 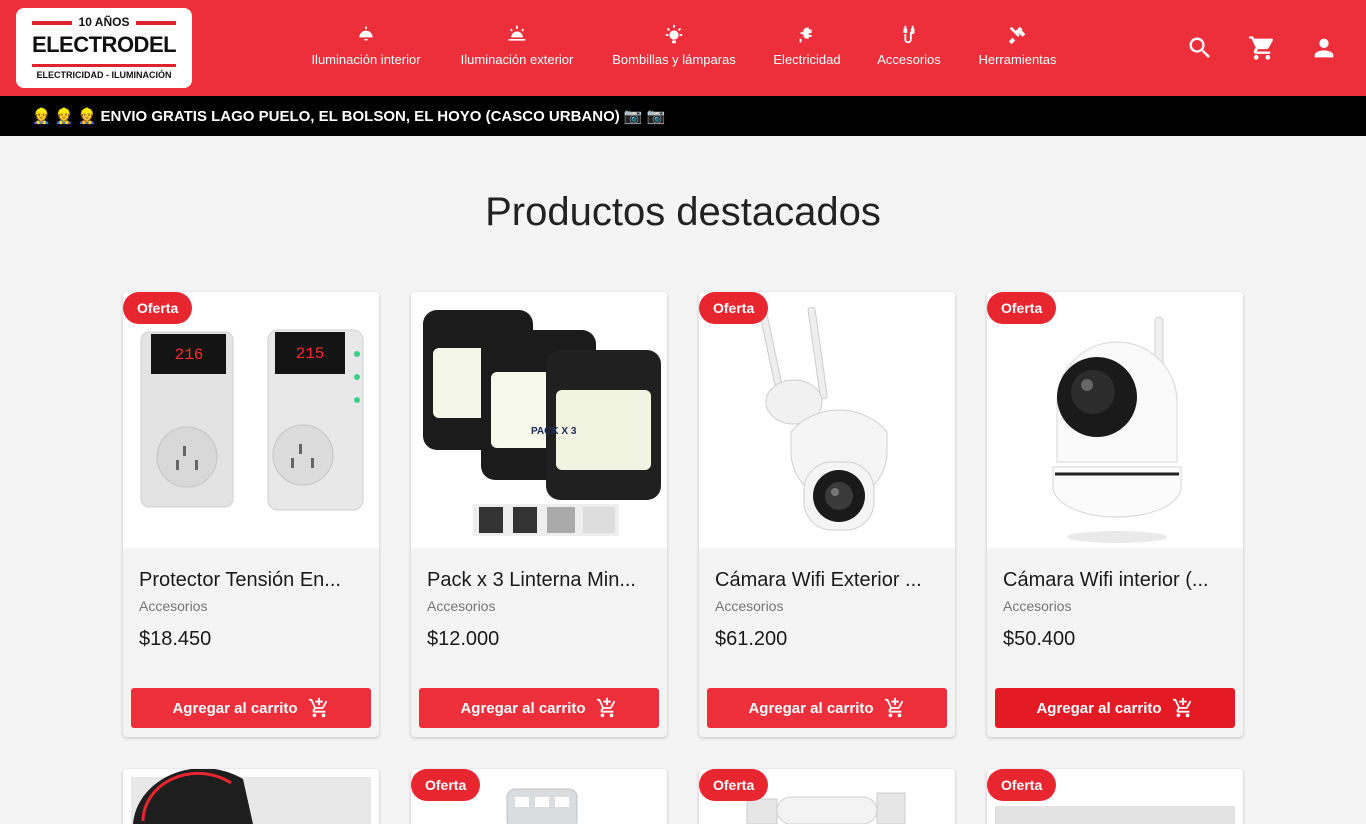 I want to click on logo-brand: ELECTRODEL, so click(x=104, y=44).